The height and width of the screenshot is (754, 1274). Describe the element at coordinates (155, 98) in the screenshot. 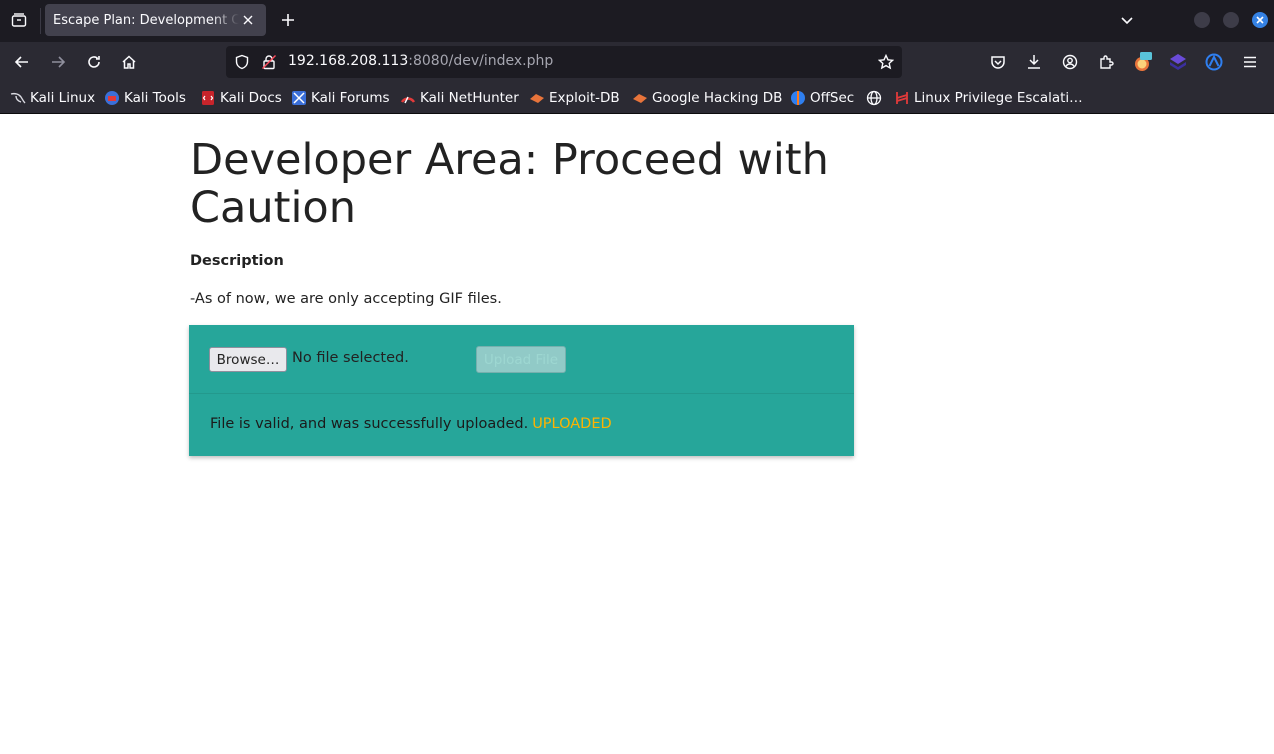

I see `bookmark-label: Kali Tools` at that location.